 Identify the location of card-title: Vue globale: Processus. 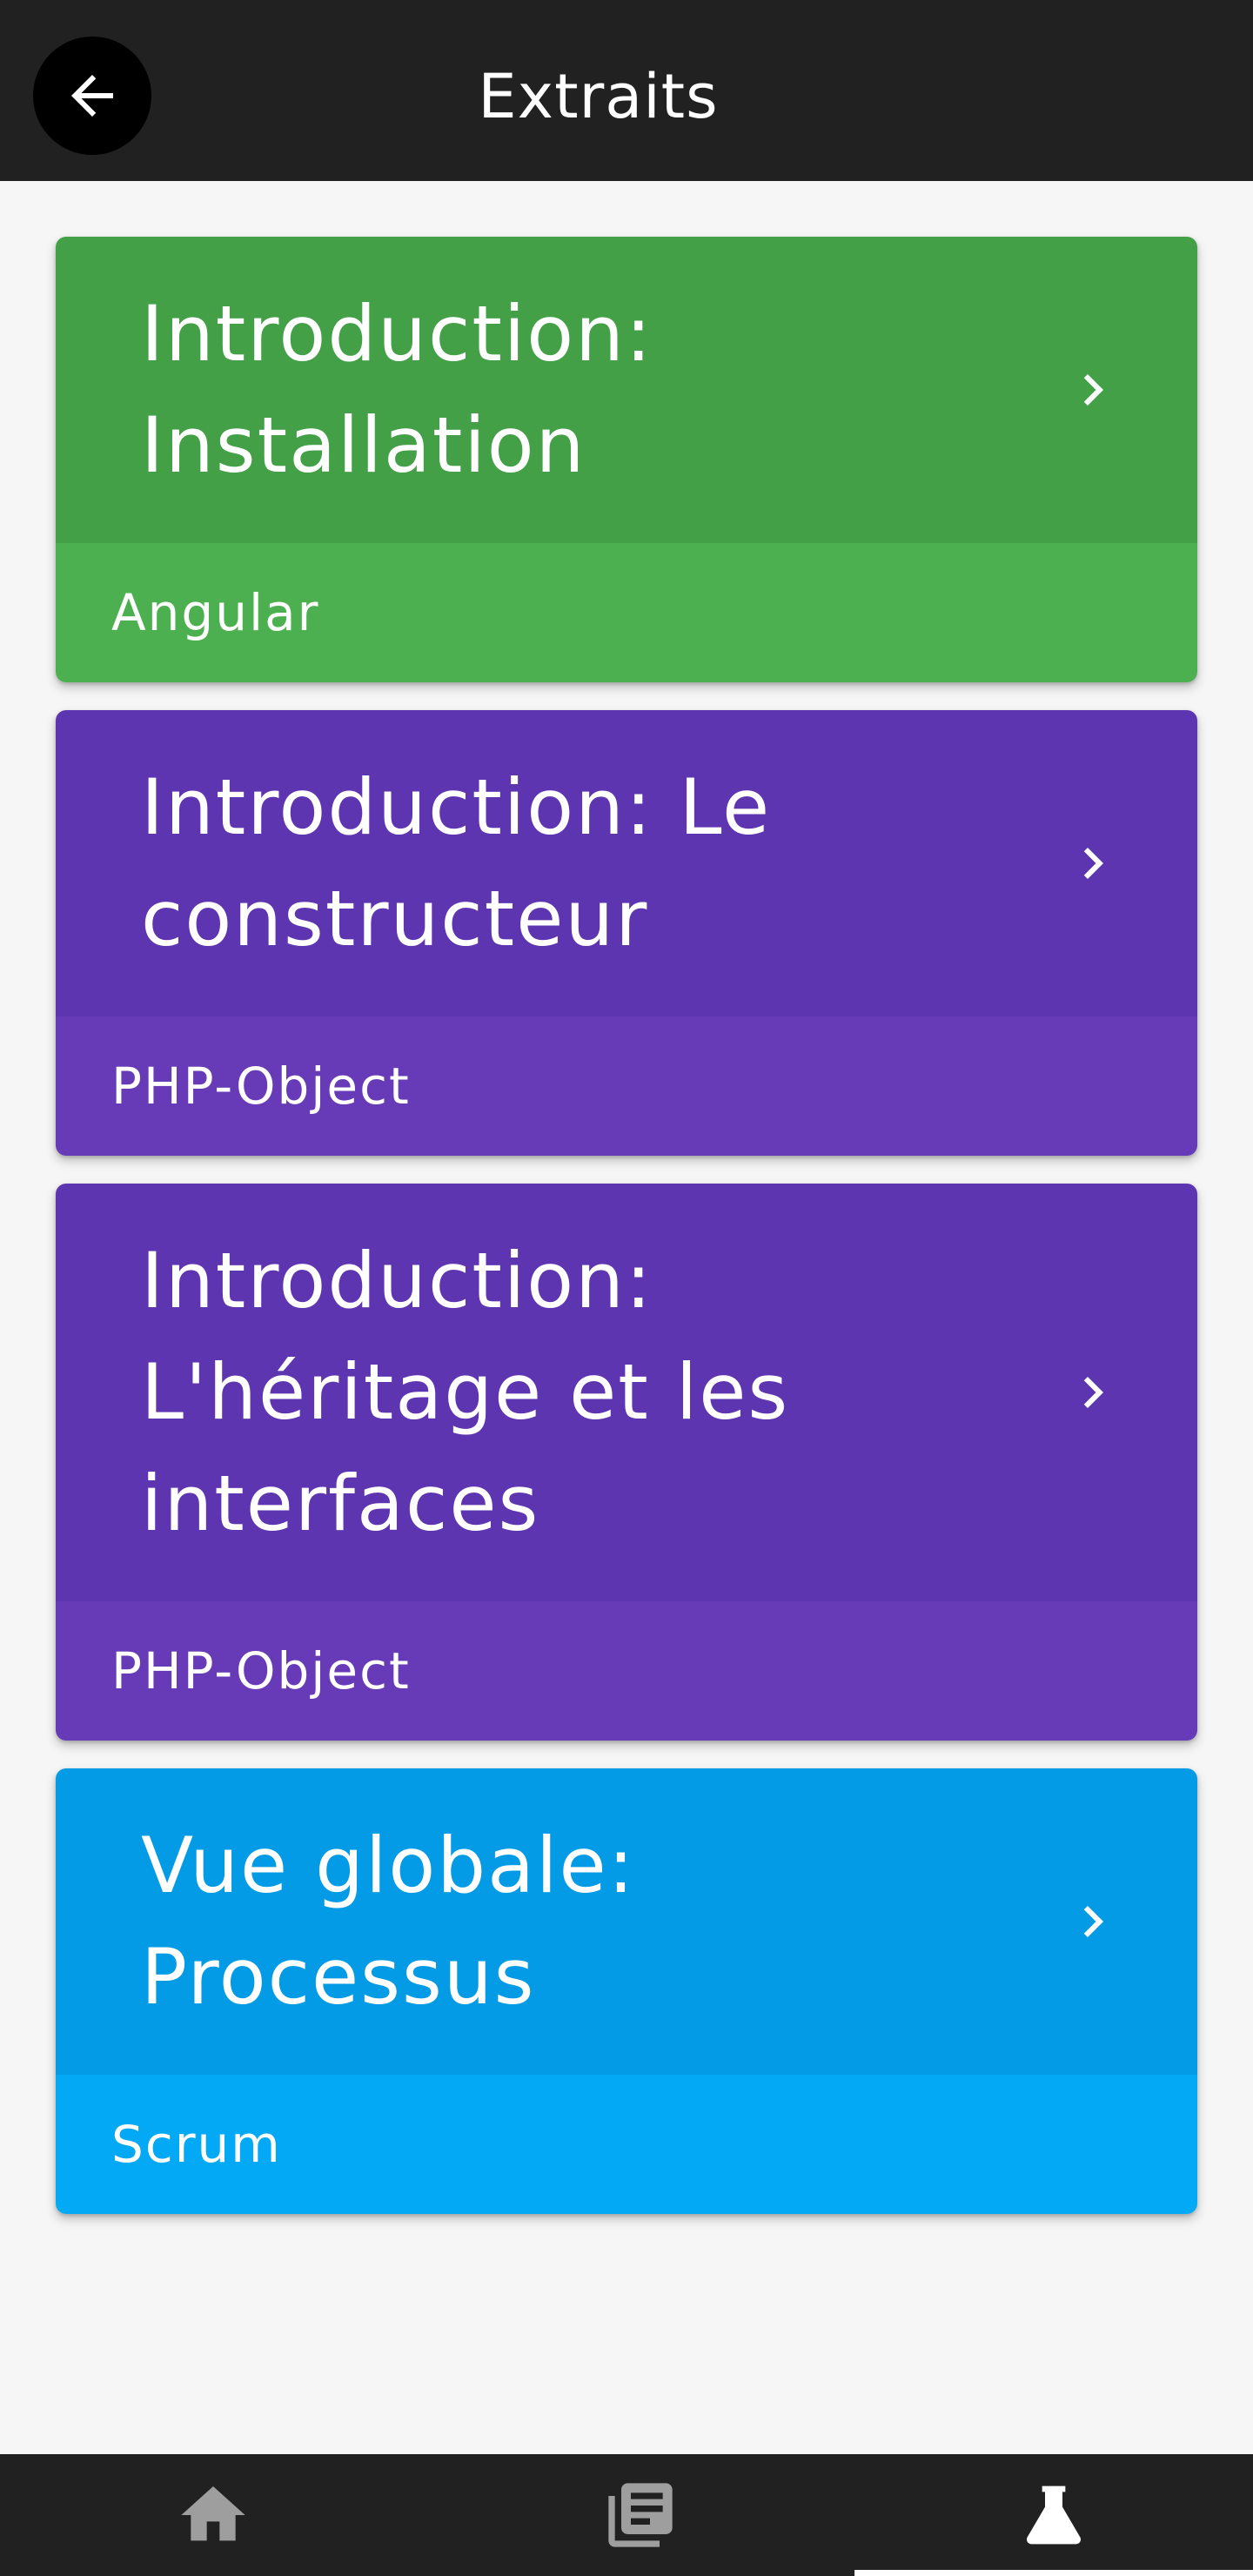
(388, 1922).